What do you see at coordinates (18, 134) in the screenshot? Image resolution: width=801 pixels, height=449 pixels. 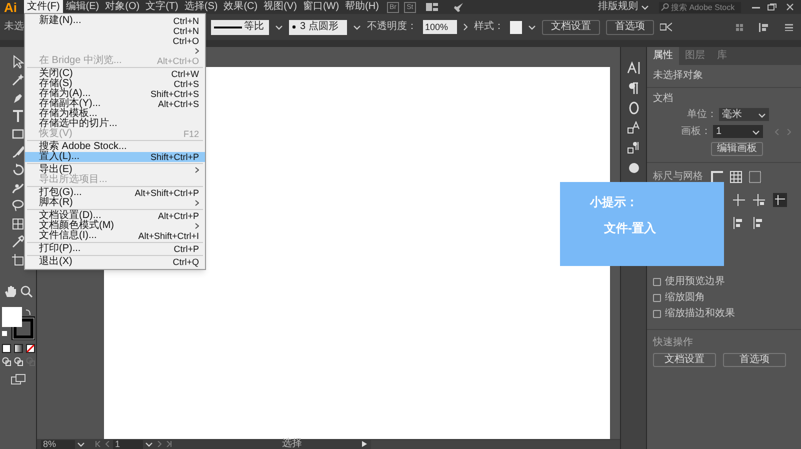 I see `rectangle-icon` at bounding box center [18, 134].